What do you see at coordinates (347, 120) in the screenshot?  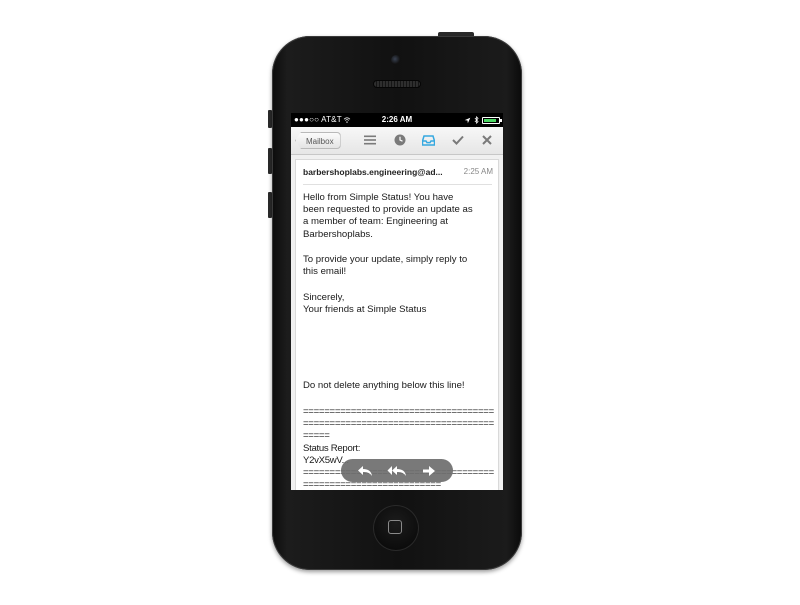 I see `wifi-icon` at bounding box center [347, 120].